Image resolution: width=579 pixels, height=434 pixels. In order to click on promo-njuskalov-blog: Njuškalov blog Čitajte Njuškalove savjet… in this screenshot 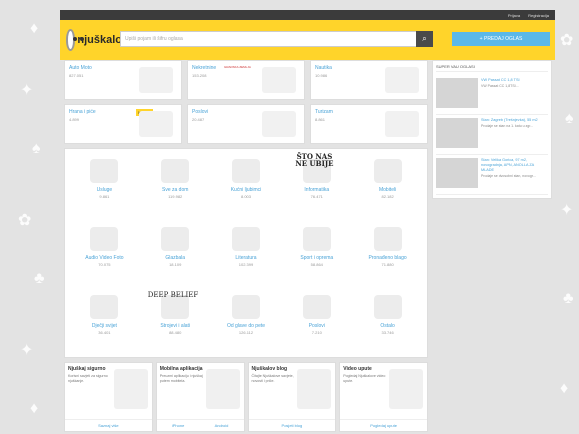, I will do `click(292, 397)`.